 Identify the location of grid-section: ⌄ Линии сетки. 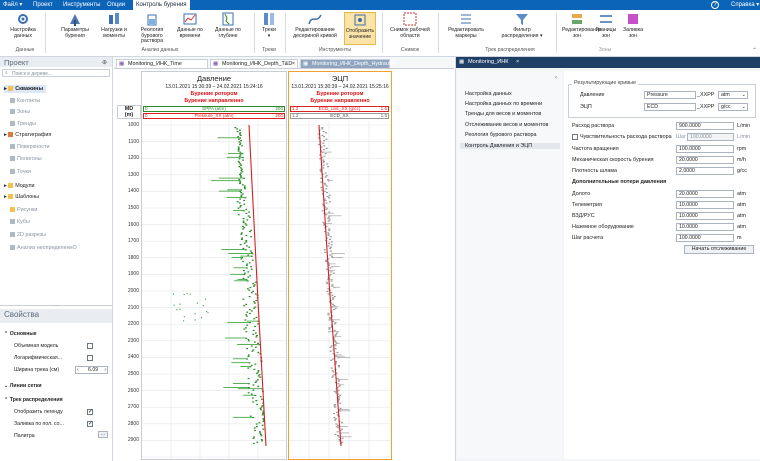
(23, 386).